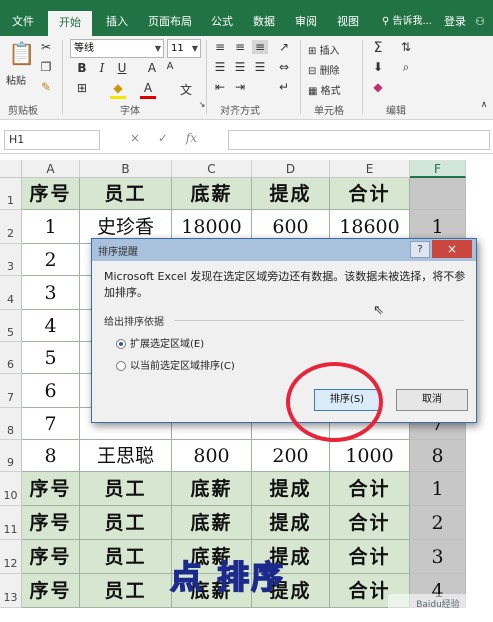 This screenshot has height=622, width=493. Describe the element at coordinates (291, 456) in the screenshot. I see `cell-d9: 200` at that location.